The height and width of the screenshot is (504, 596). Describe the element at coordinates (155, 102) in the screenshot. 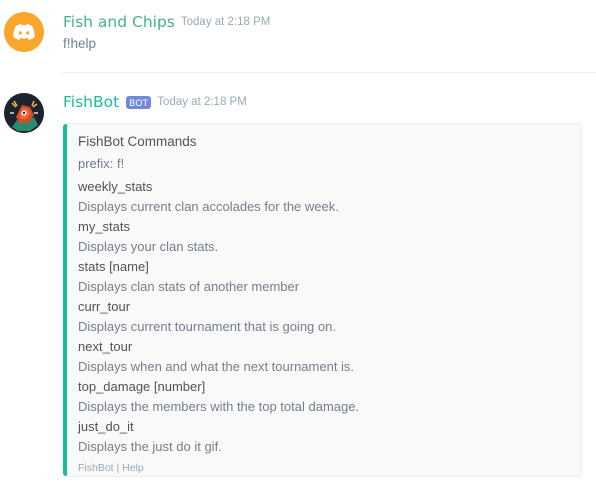

I see `message-header: FishBot BOT Today at 2:18 PM` at that location.